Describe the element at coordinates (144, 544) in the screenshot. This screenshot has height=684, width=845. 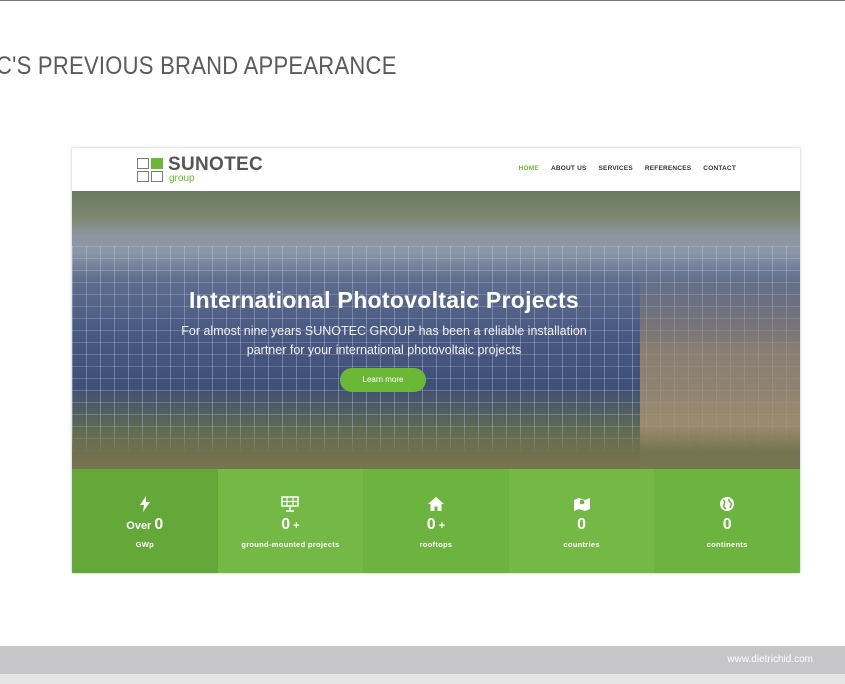
I see `stat-gwp-label: GWp` at that location.